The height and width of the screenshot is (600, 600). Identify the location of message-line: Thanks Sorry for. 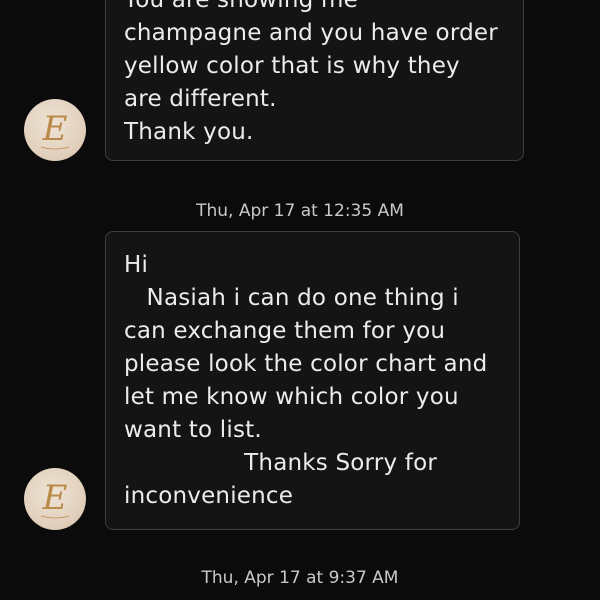
(281, 463).